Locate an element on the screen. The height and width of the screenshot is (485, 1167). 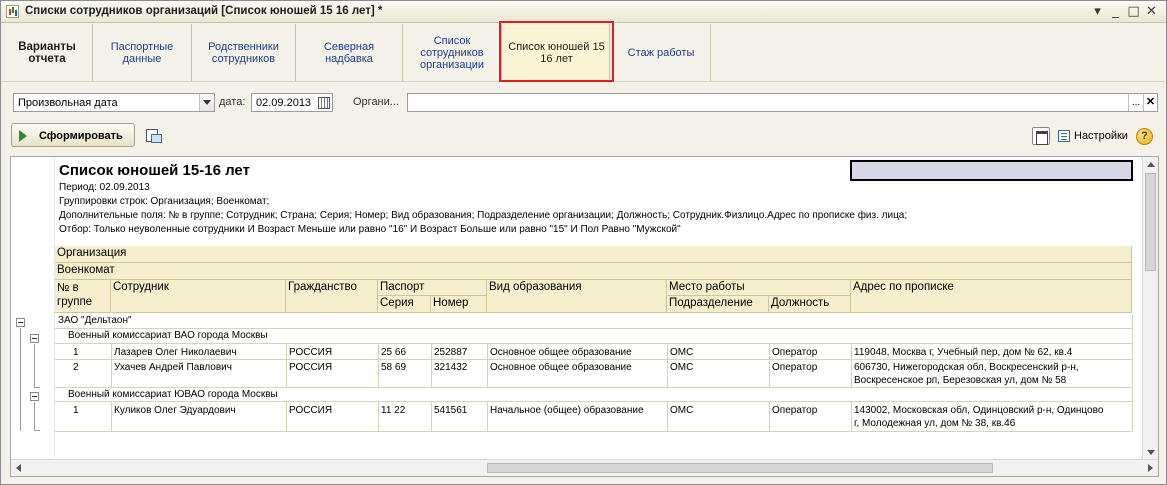
print-preview-icon is located at coordinates (153, 135).